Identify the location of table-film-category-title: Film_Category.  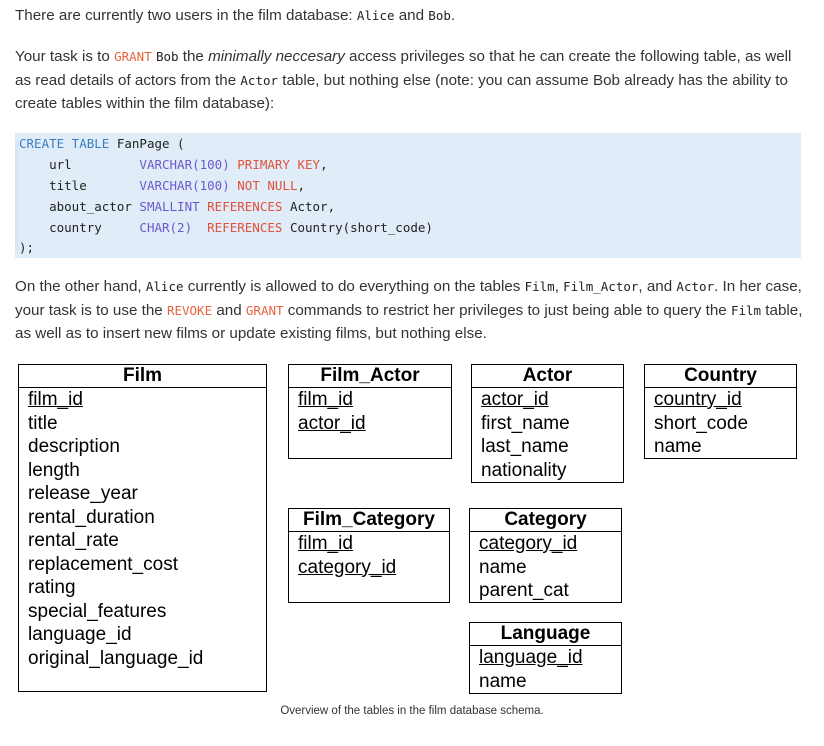
(369, 520).